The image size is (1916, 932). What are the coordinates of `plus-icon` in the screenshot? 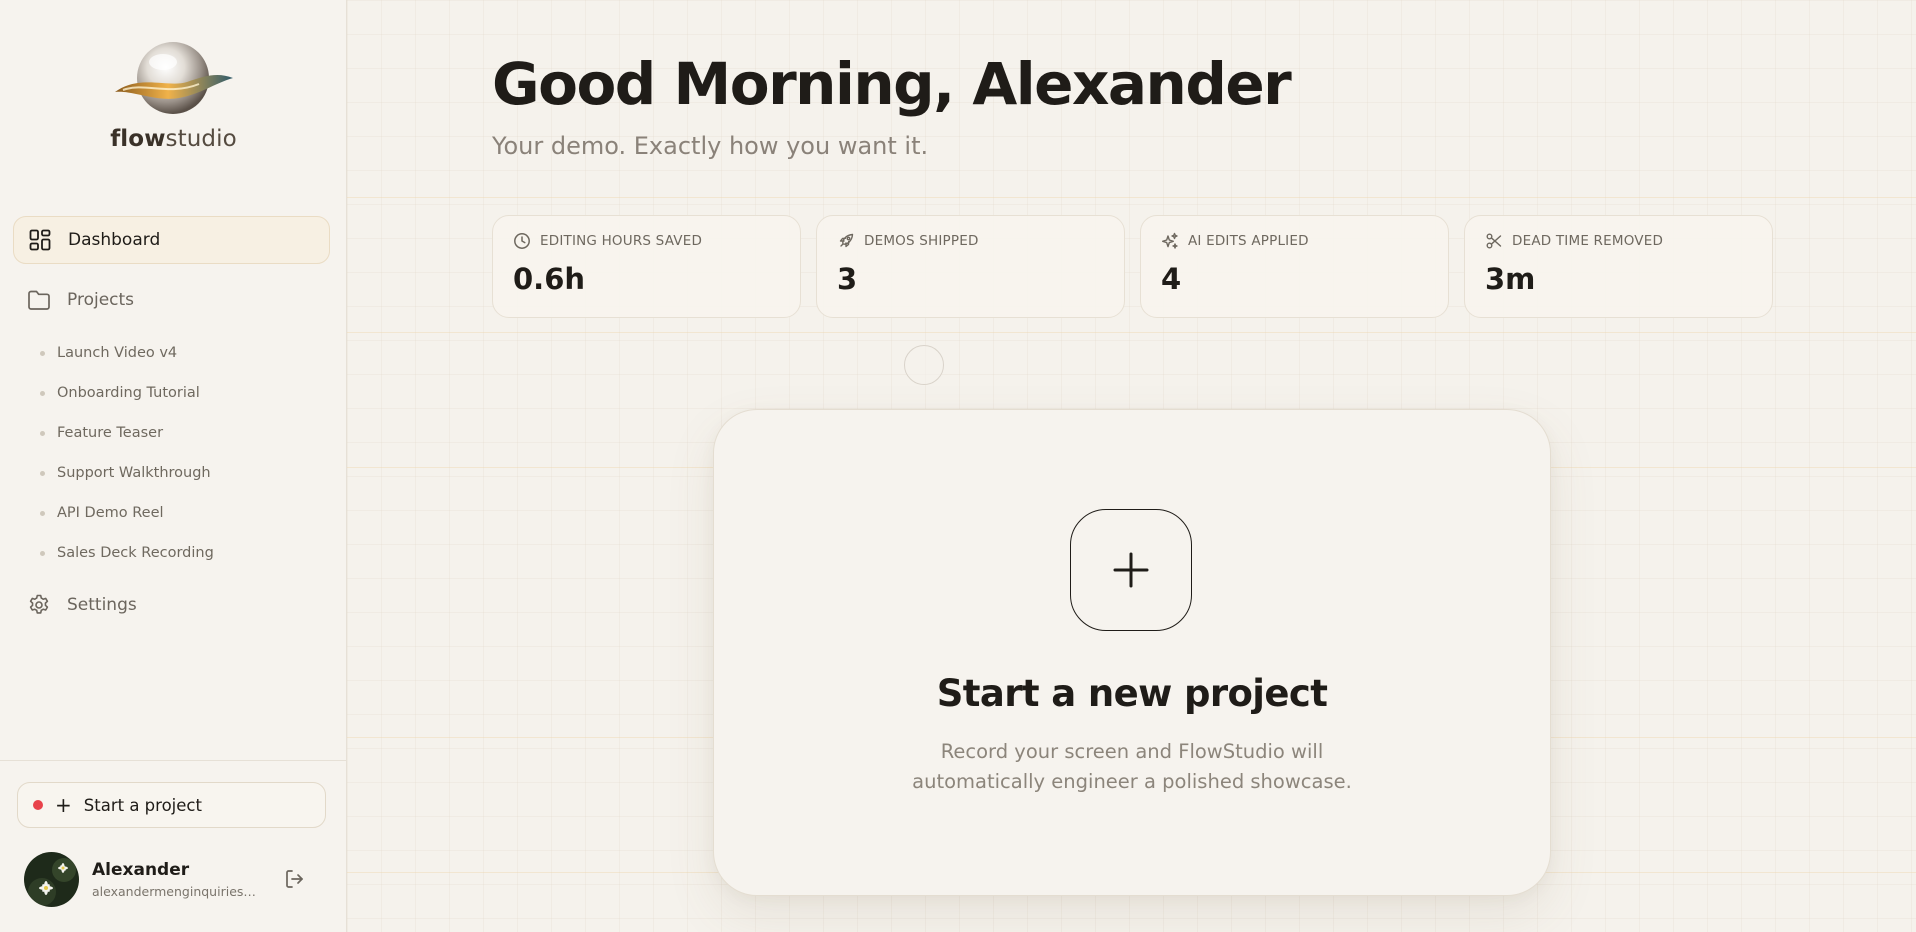 It's located at (1131, 570).